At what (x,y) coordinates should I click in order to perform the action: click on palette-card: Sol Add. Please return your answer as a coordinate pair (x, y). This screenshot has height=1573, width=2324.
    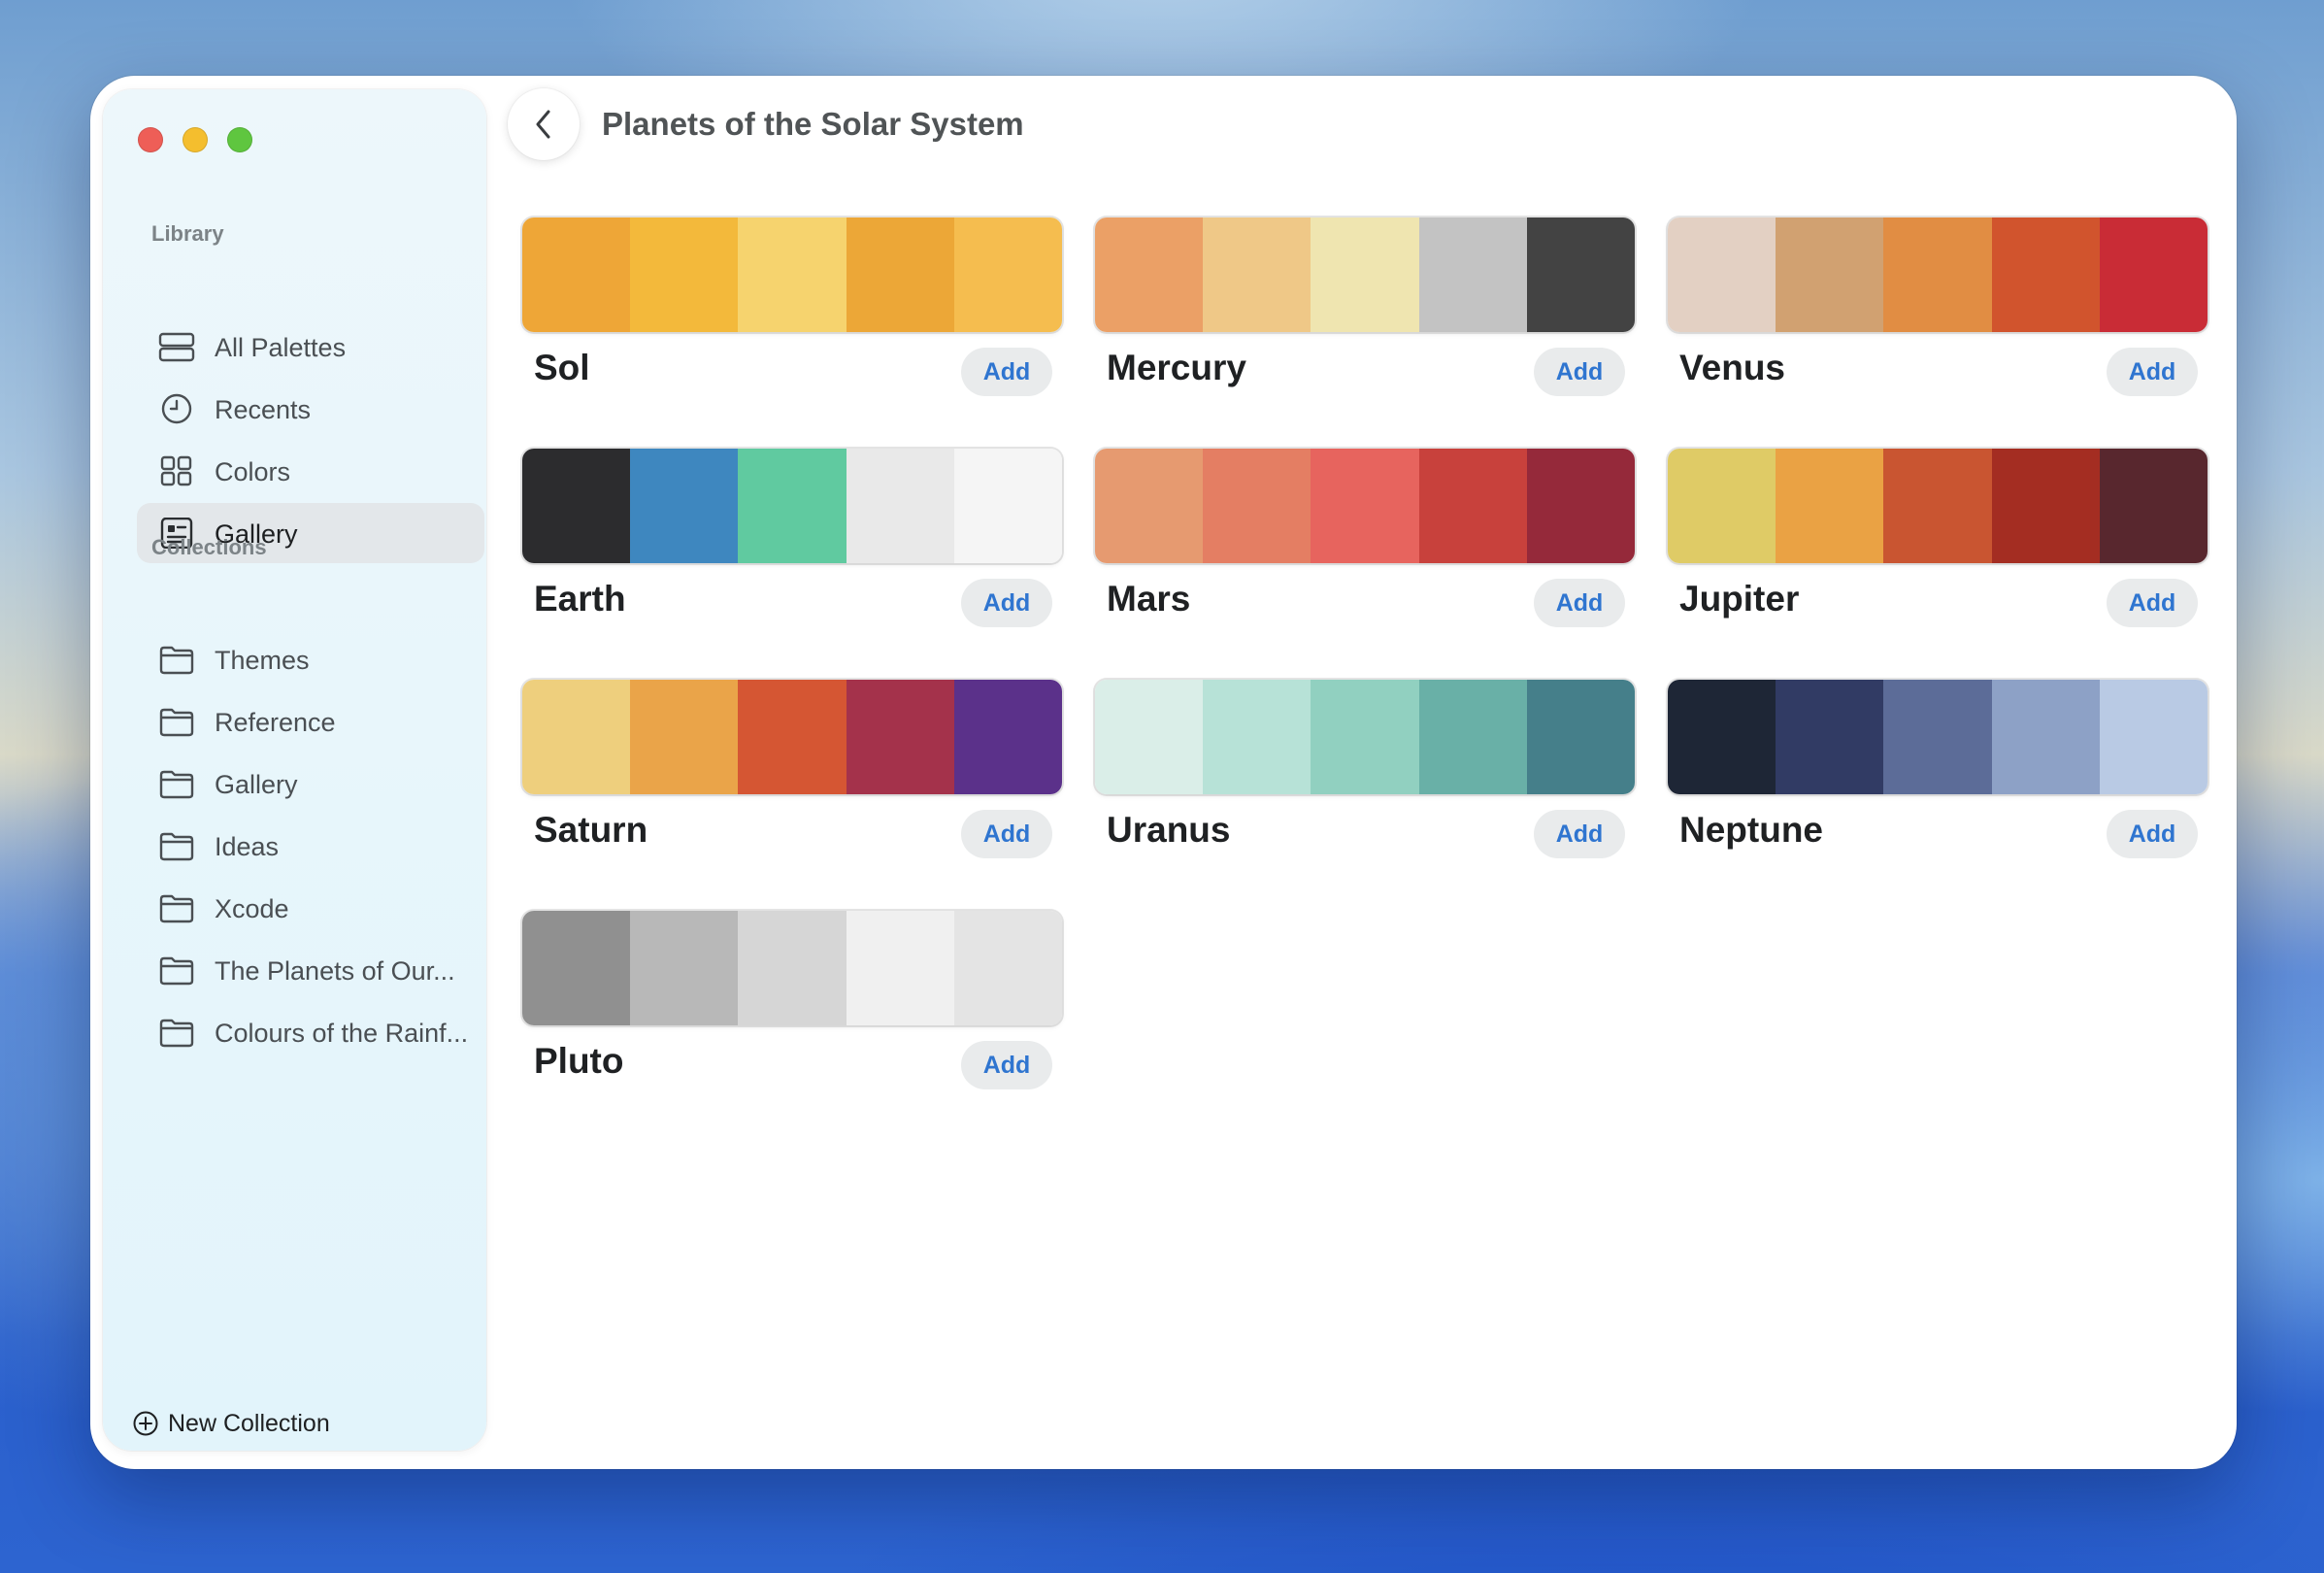
    Looking at the image, I should click on (793, 312).